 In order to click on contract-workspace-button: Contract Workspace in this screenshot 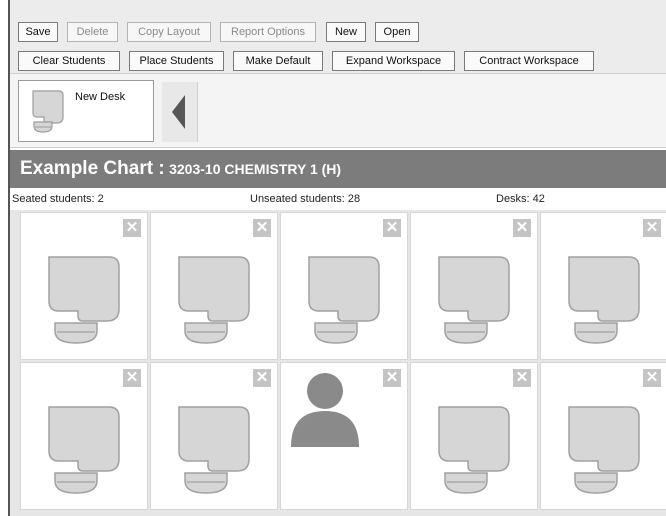, I will do `click(529, 61)`.